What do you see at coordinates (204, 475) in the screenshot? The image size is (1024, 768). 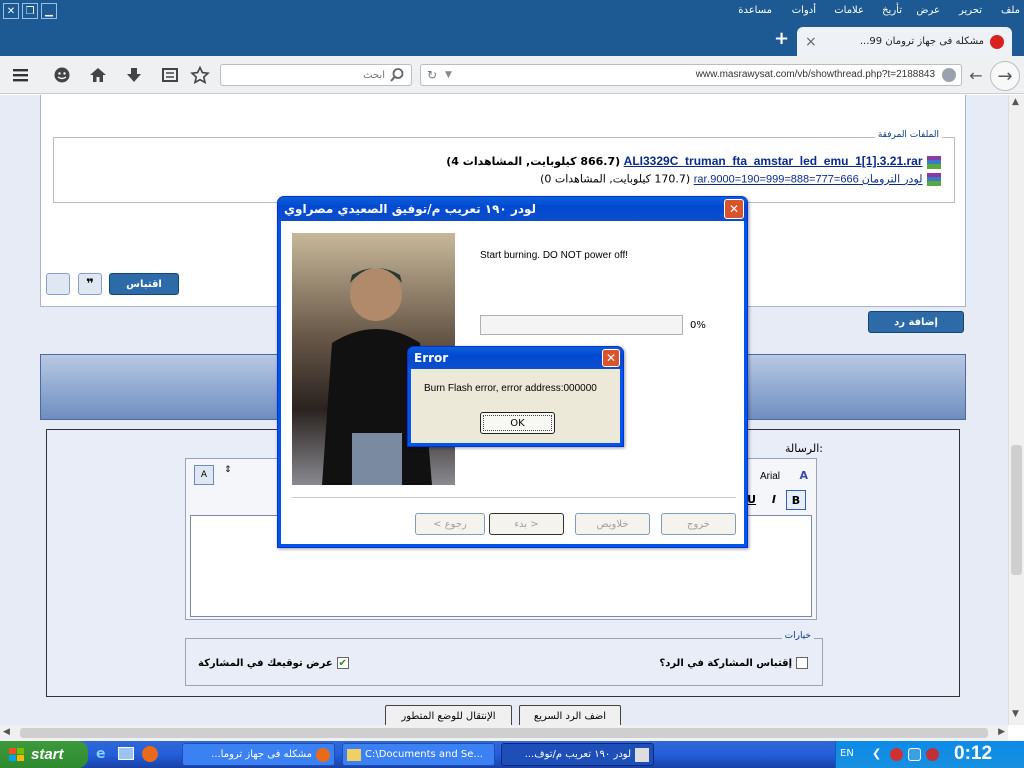 I see `switch-editor-mode-icon: A` at bounding box center [204, 475].